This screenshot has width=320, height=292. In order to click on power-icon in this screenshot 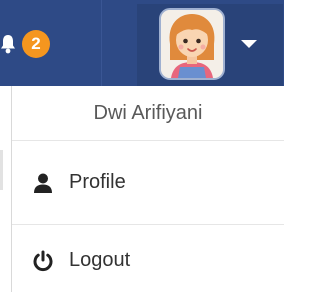, I will do `click(43, 261)`.